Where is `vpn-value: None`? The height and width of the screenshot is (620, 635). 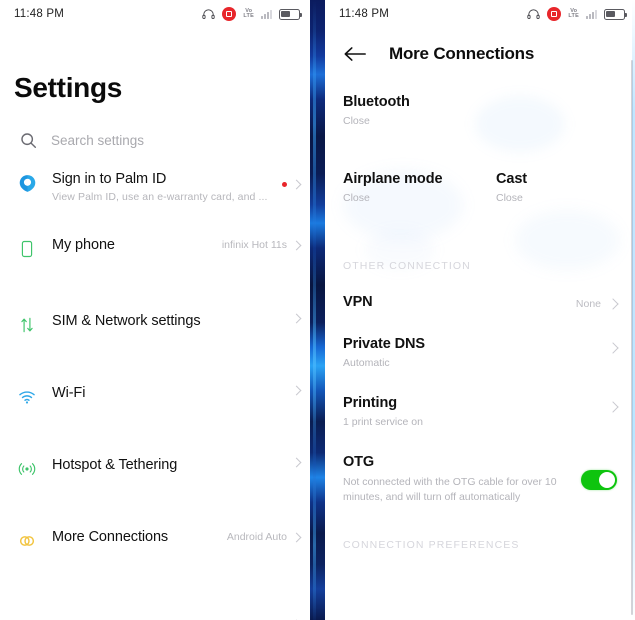
vpn-value: None is located at coordinates (588, 304).